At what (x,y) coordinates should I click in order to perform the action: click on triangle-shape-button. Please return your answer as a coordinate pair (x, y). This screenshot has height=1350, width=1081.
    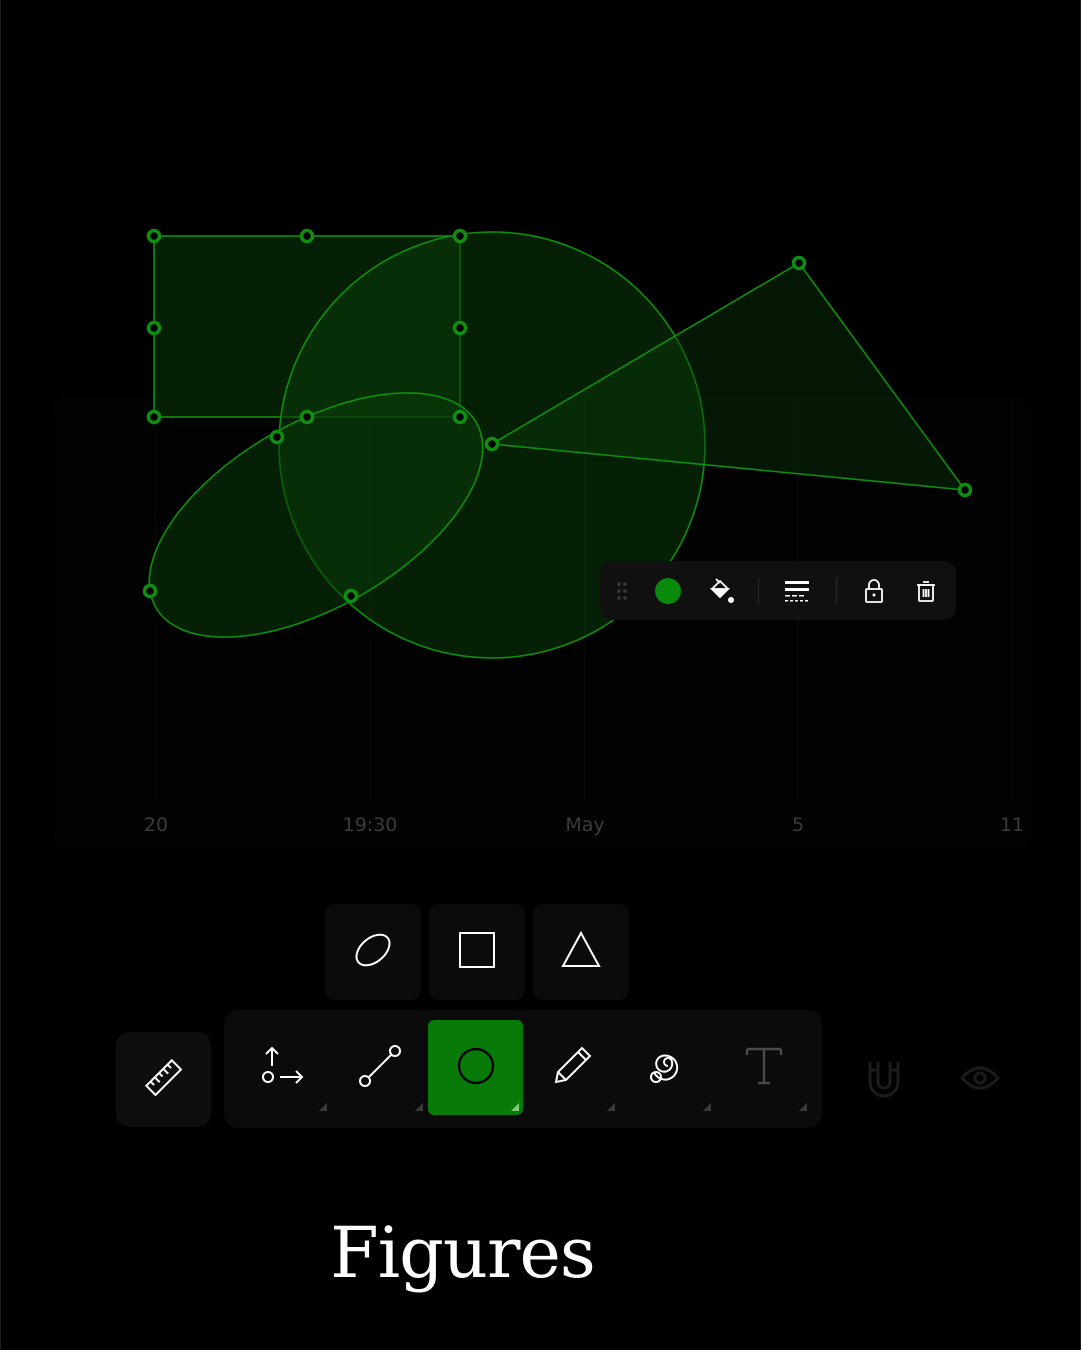
    Looking at the image, I should click on (581, 952).